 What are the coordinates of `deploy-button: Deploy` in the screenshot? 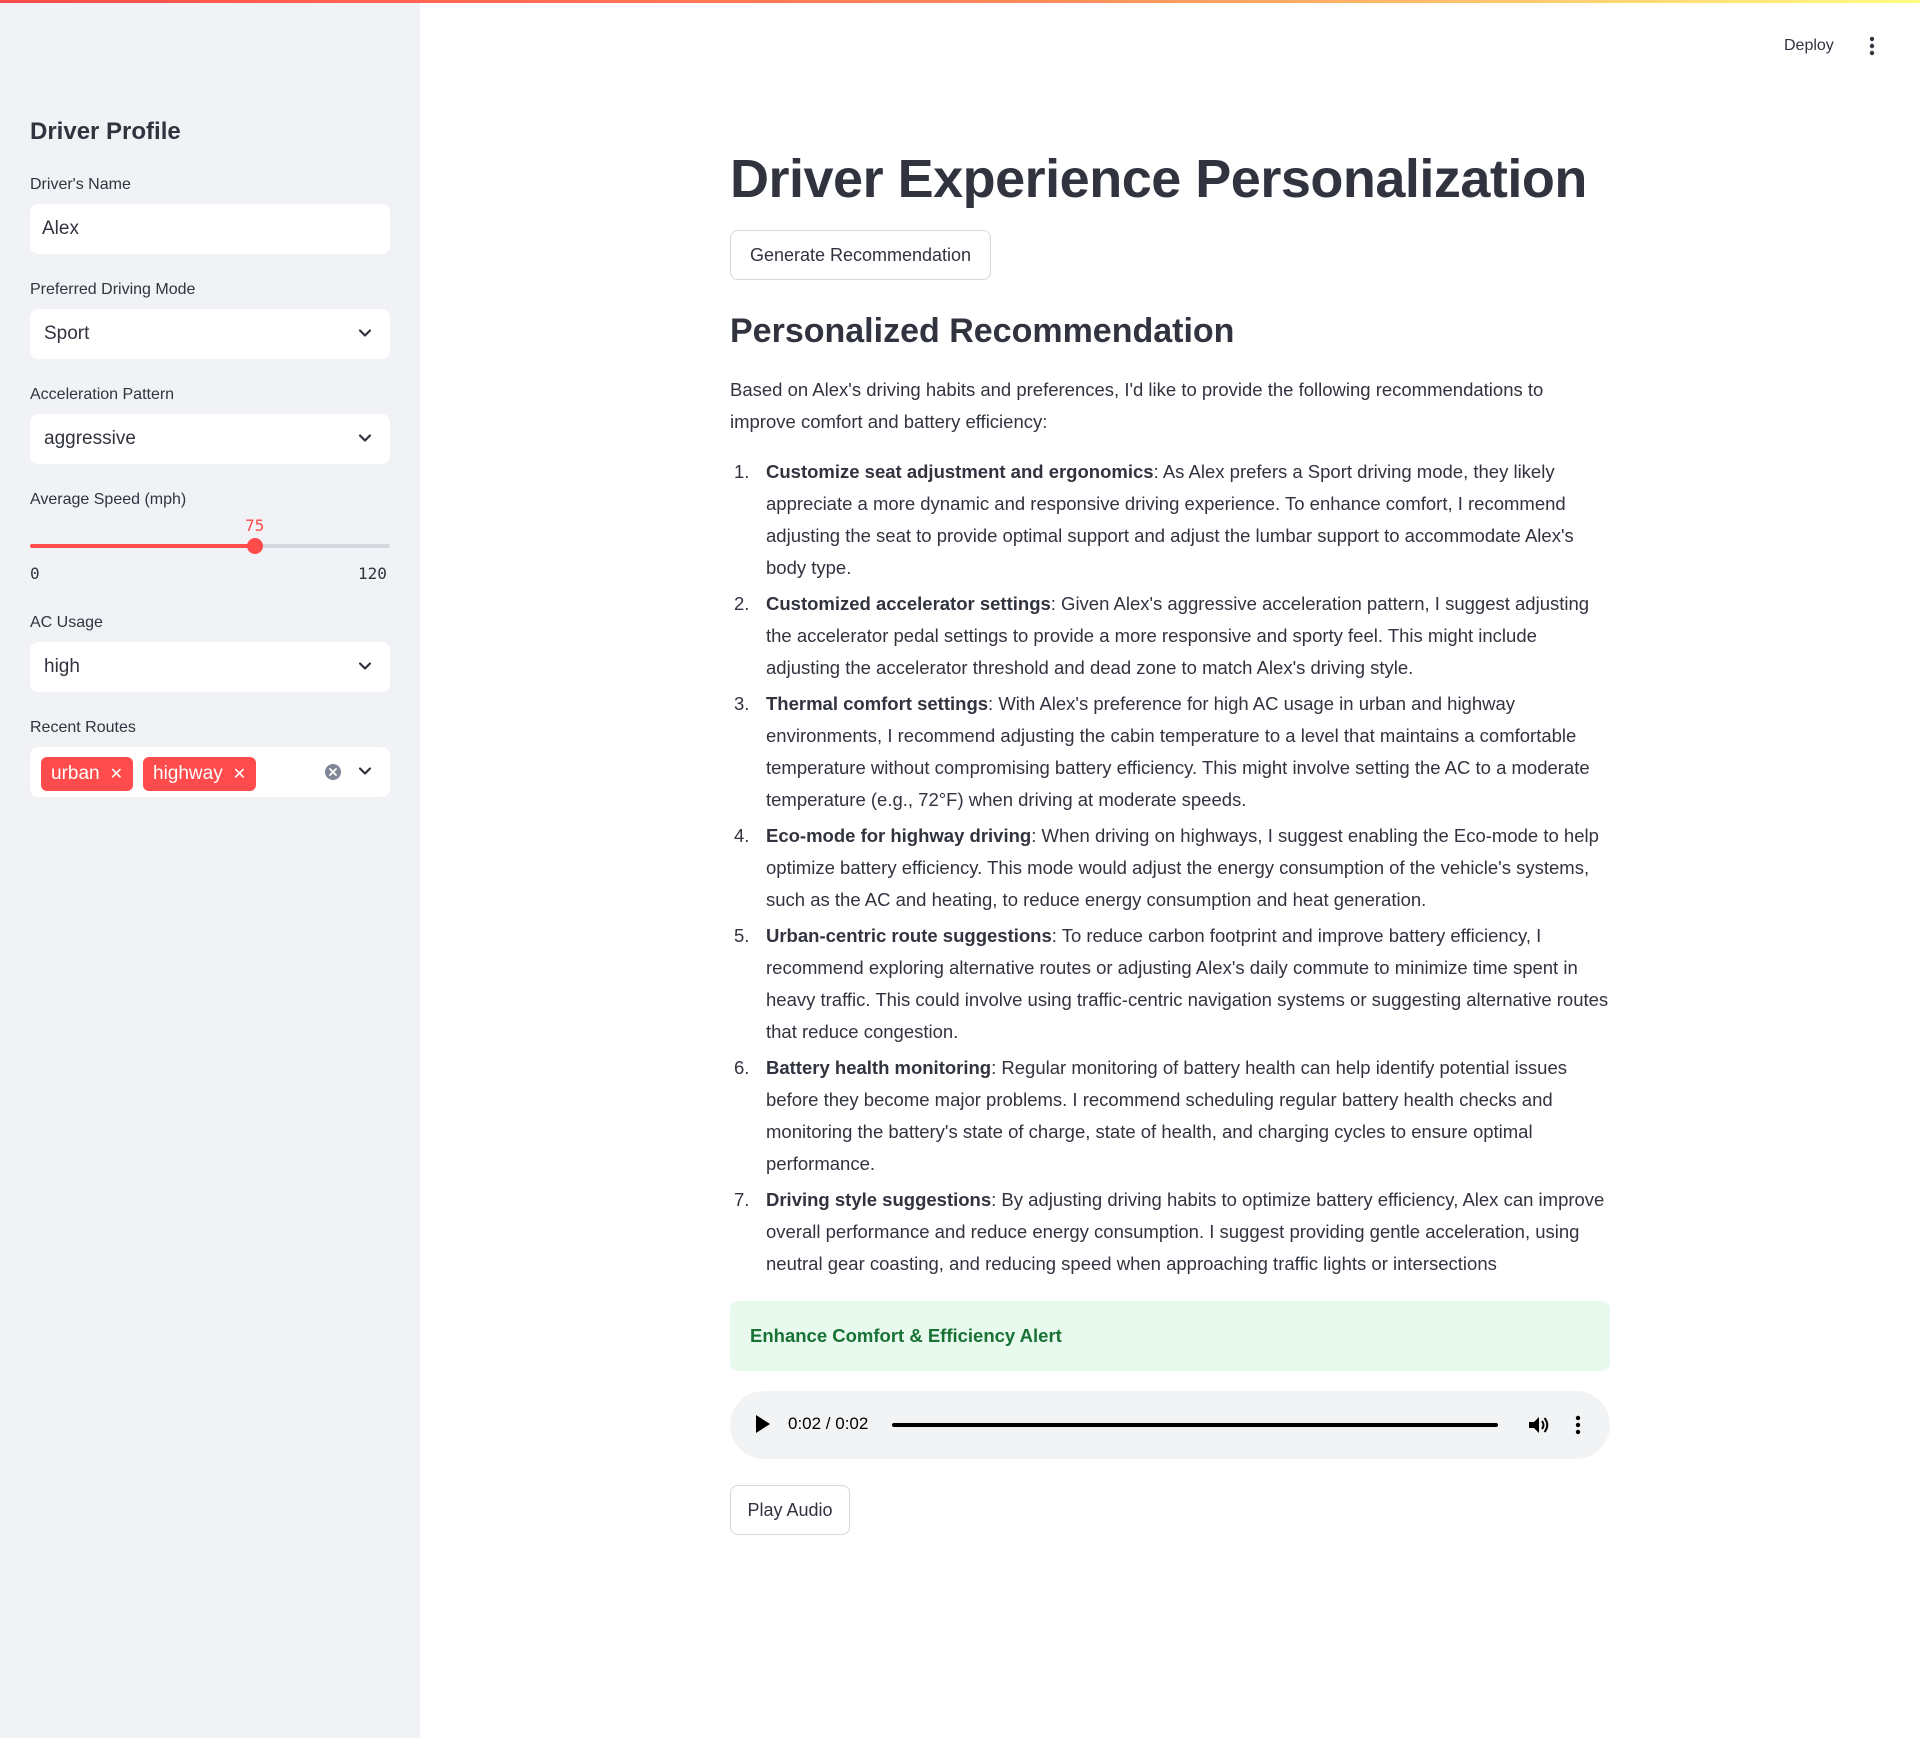 It's located at (1809, 46).